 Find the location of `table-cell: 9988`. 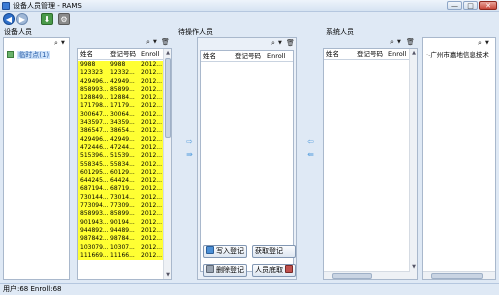

table-cell: 9988 is located at coordinates (88, 64).